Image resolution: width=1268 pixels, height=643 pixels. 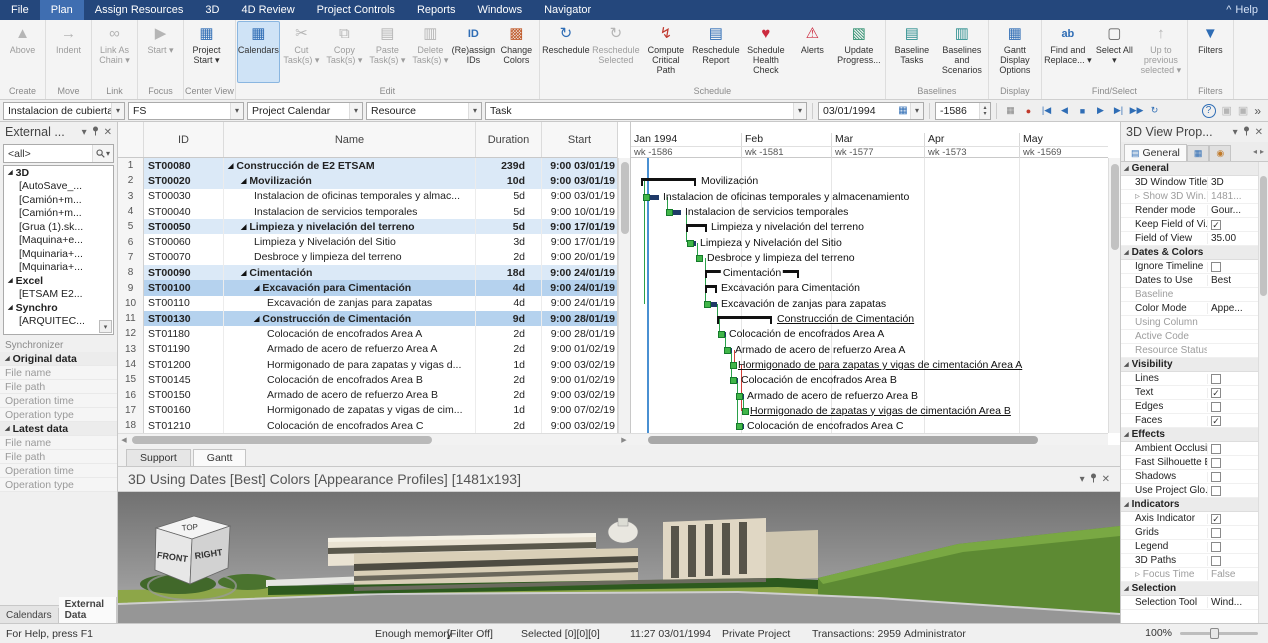 I want to click on ribbon-button-above: ▲ Above, so click(x=22, y=52).